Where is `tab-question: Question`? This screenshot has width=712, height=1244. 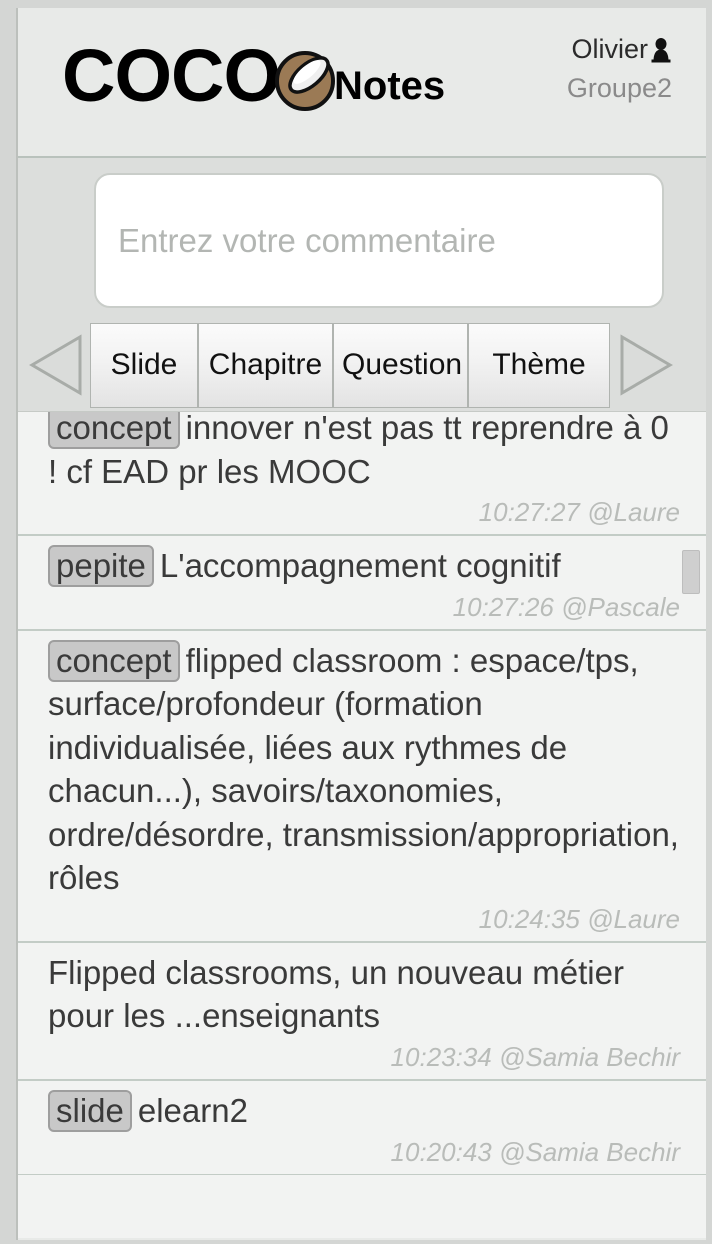 tab-question: Question is located at coordinates (400, 365).